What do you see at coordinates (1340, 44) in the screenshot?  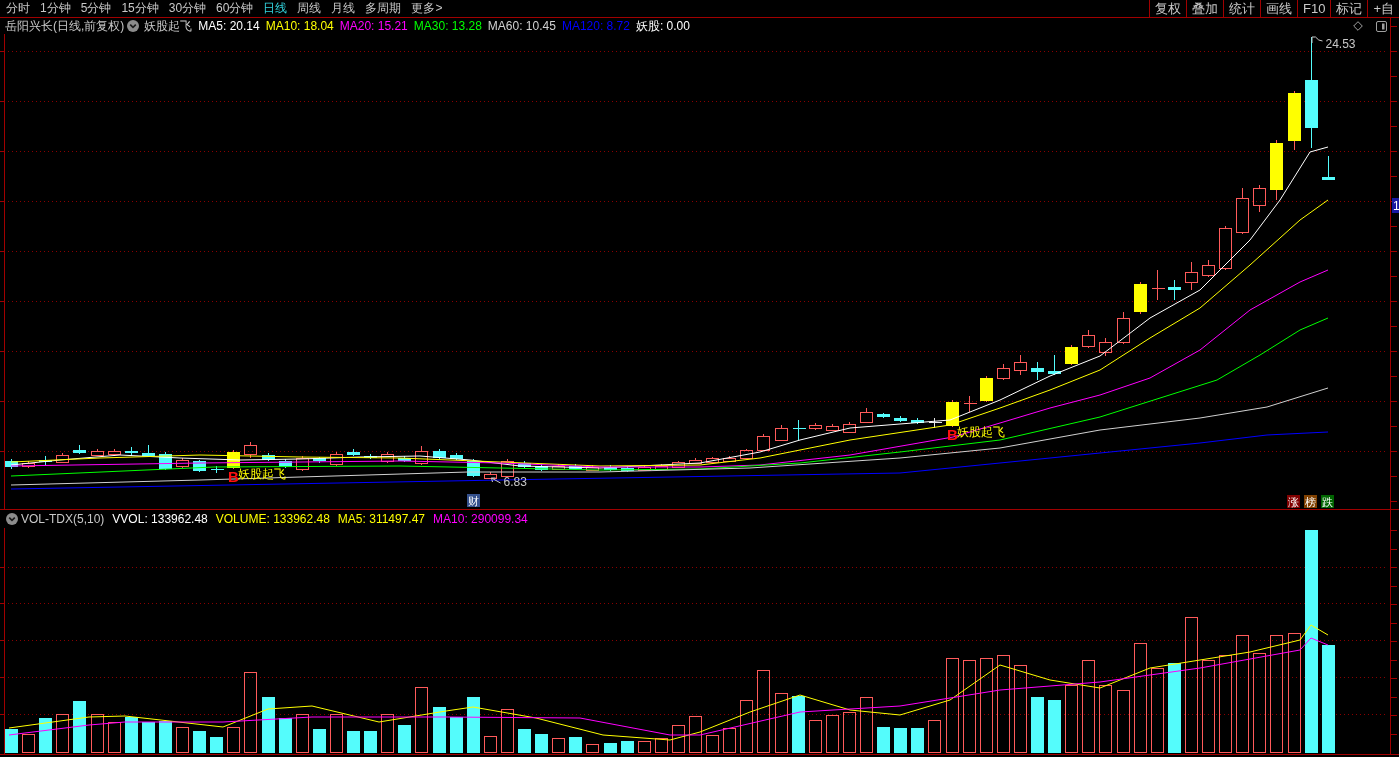 I see `high-price-label: 24.53` at bounding box center [1340, 44].